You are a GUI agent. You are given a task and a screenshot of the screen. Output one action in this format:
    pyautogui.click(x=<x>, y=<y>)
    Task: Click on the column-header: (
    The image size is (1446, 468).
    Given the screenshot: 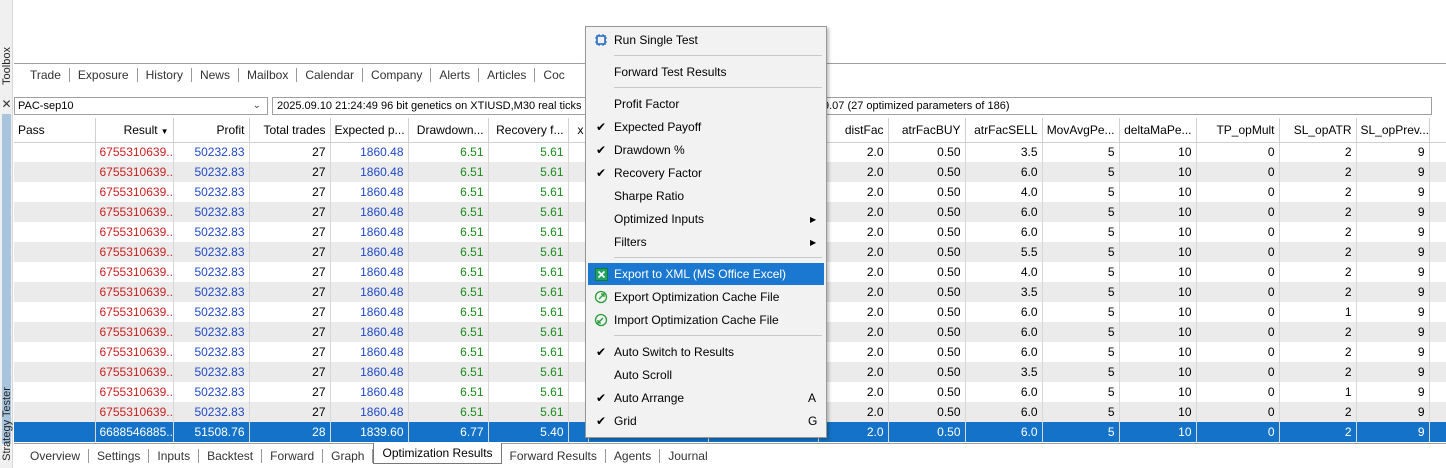 What is the action you would take?
    pyautogui.click(x=1437, y=130)
    